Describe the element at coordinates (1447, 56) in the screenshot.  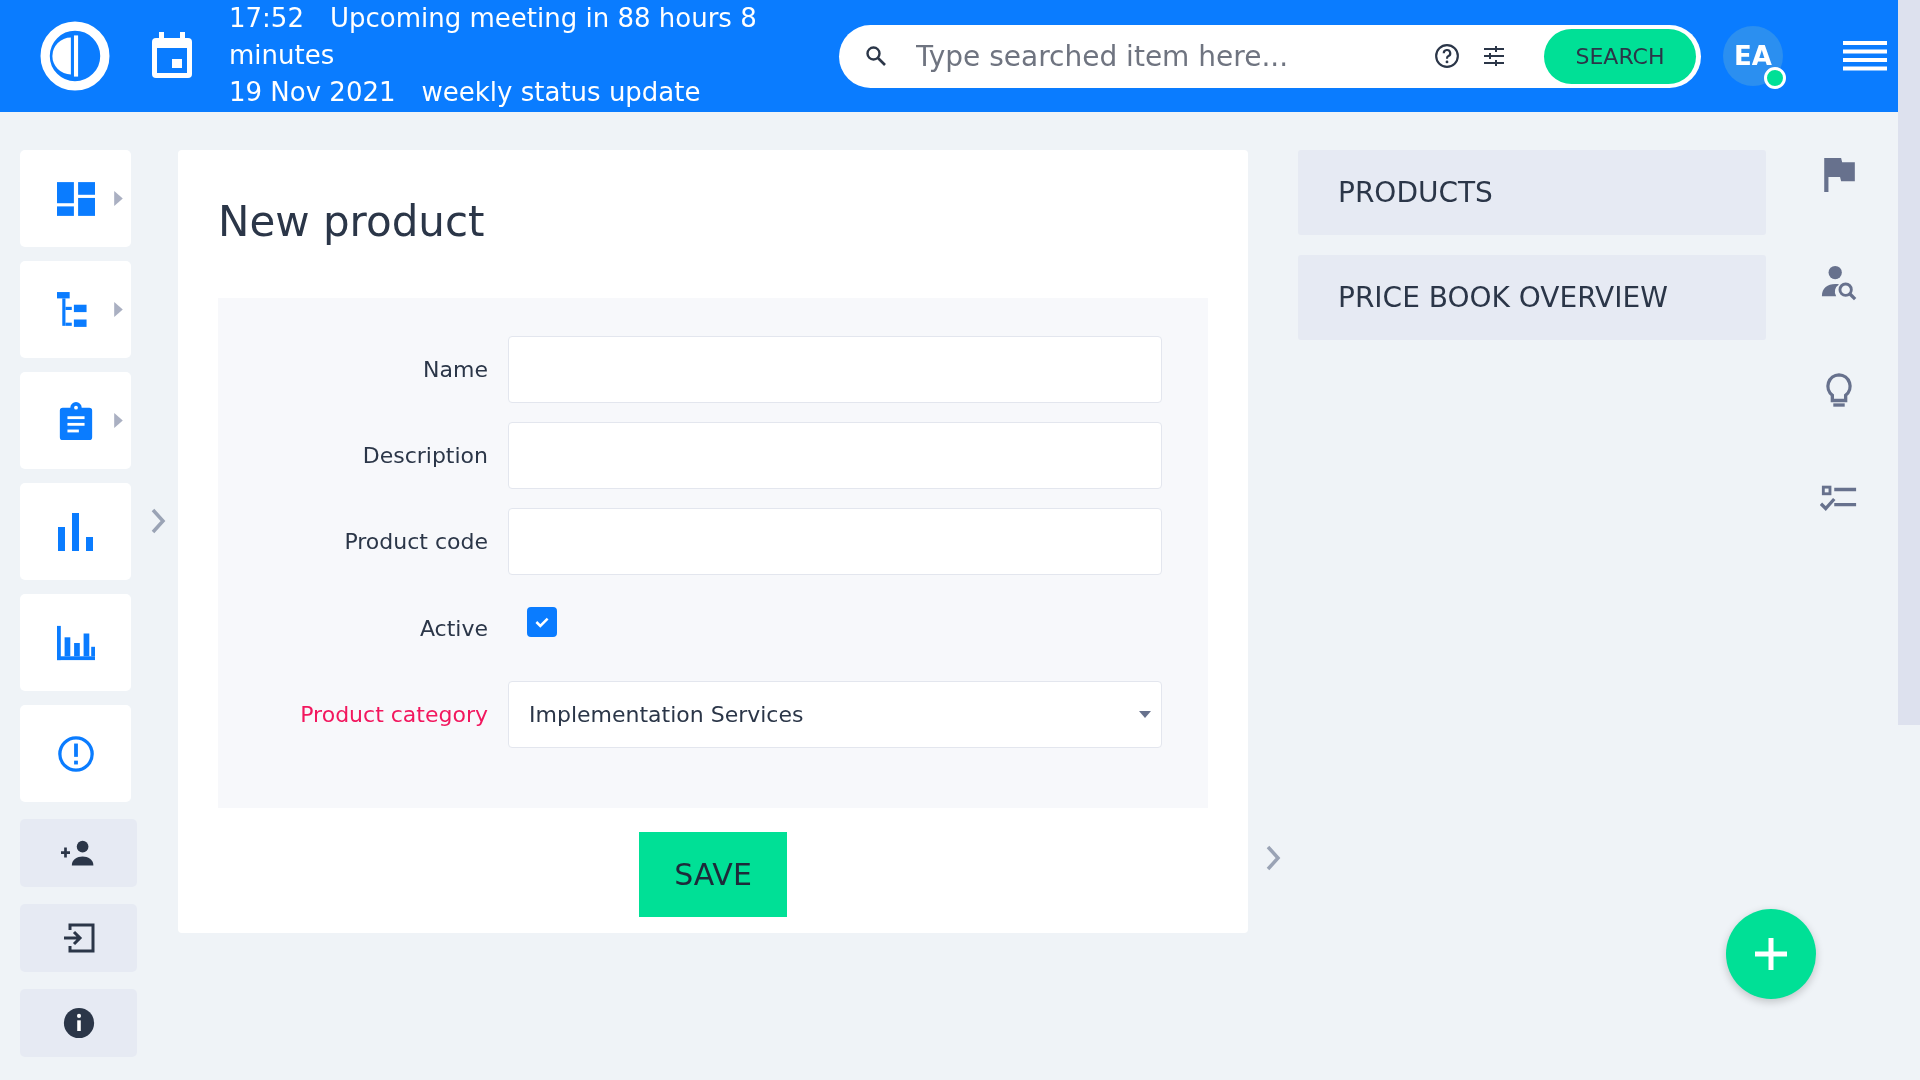
I see `help-icon` at that location.